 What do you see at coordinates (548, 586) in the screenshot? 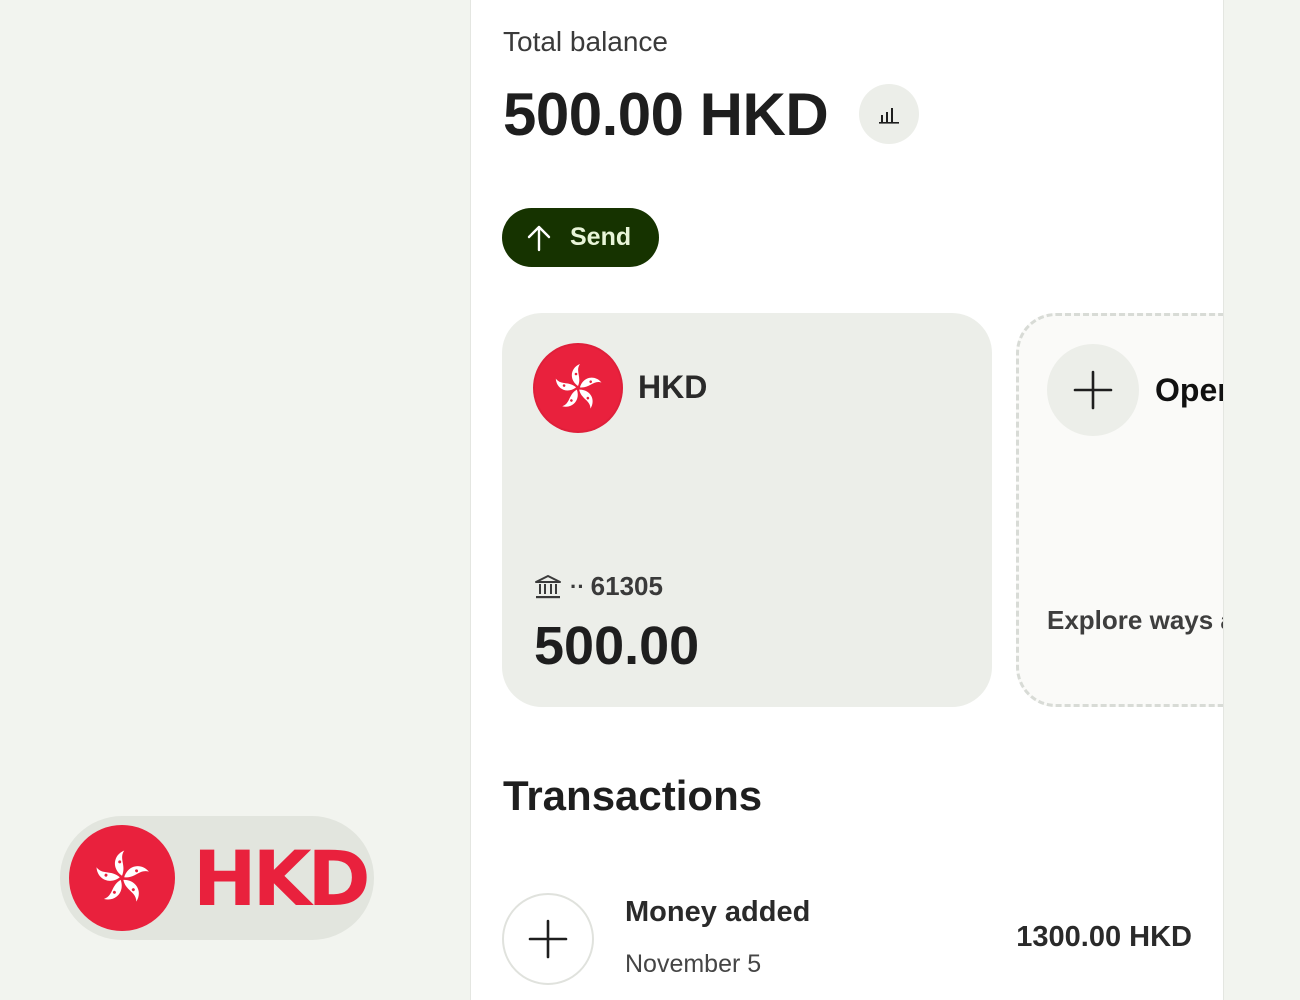
I see `bank-icon` at bounding box center [548, 586].